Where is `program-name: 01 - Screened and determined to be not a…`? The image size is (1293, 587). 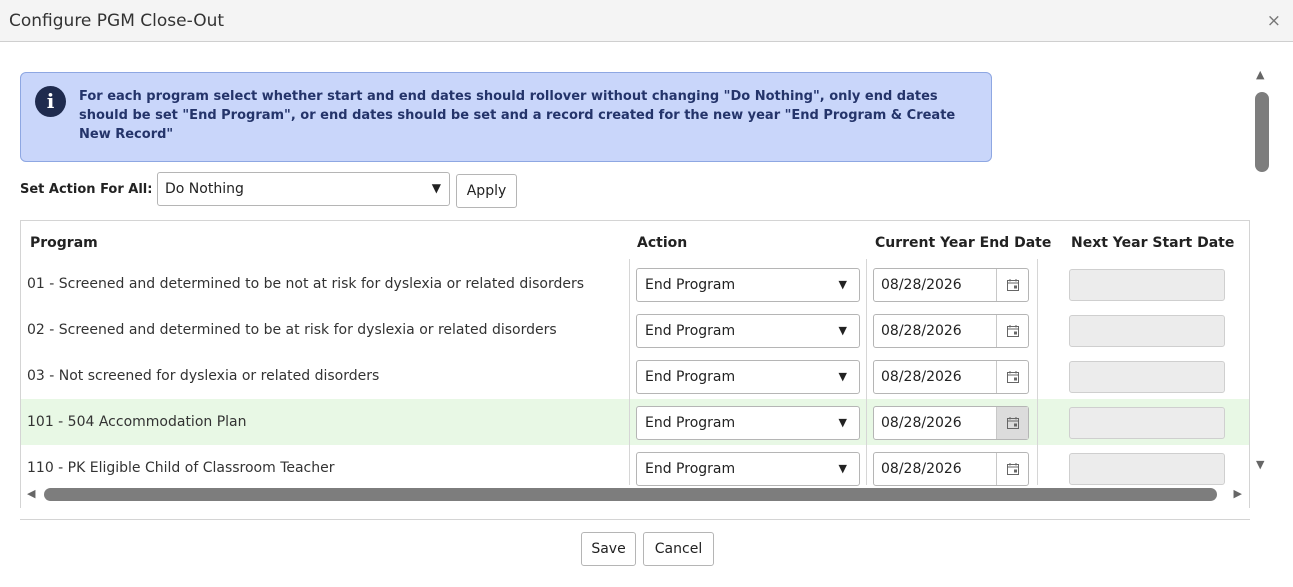
program-name: 01 - Screened and determined to be not a… is located at coordinates (306, 284).